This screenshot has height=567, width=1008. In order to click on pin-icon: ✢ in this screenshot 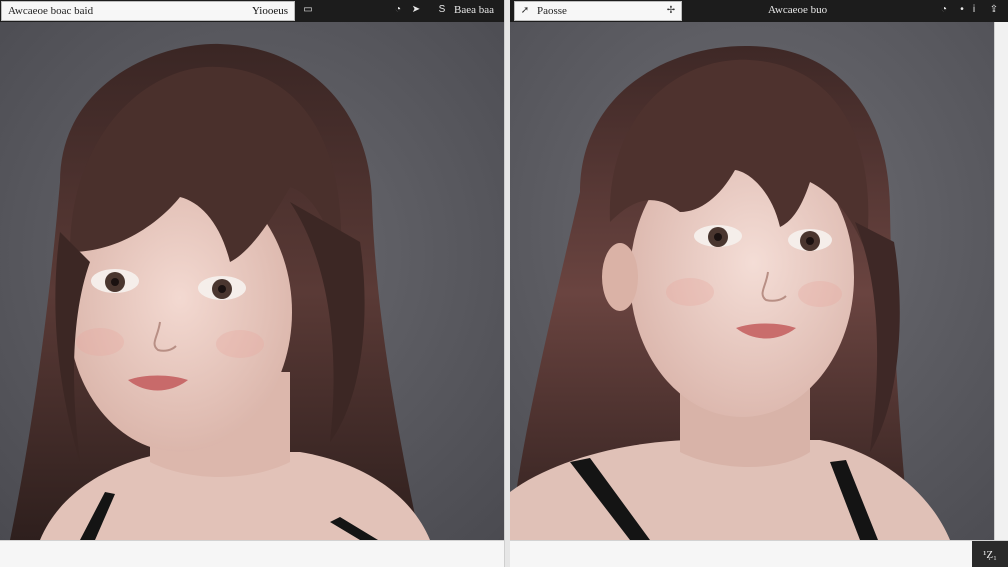, I will do `click(671, 11)`.